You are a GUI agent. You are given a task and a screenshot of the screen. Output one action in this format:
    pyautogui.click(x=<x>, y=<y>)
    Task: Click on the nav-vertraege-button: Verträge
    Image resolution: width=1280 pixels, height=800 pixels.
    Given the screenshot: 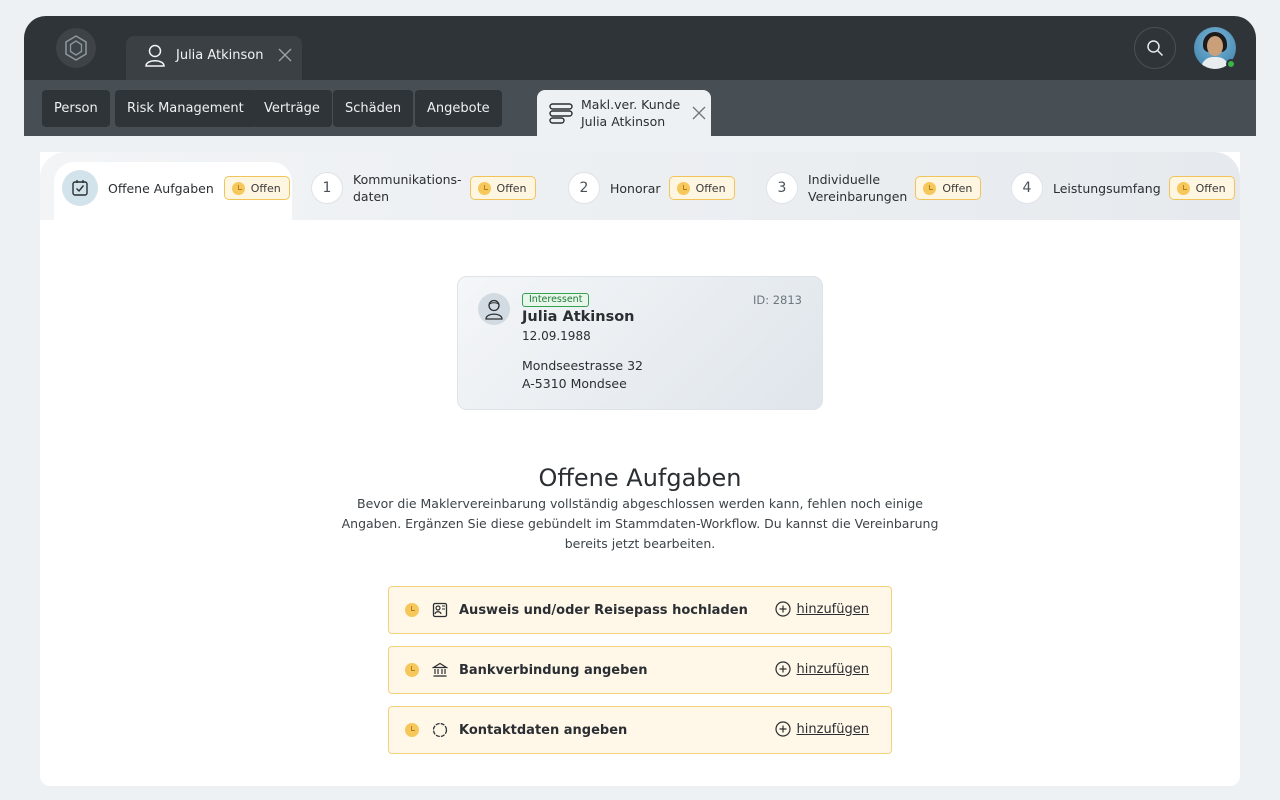 What is the action you would take?
    pyautogui.click(x=292, y=108)
    